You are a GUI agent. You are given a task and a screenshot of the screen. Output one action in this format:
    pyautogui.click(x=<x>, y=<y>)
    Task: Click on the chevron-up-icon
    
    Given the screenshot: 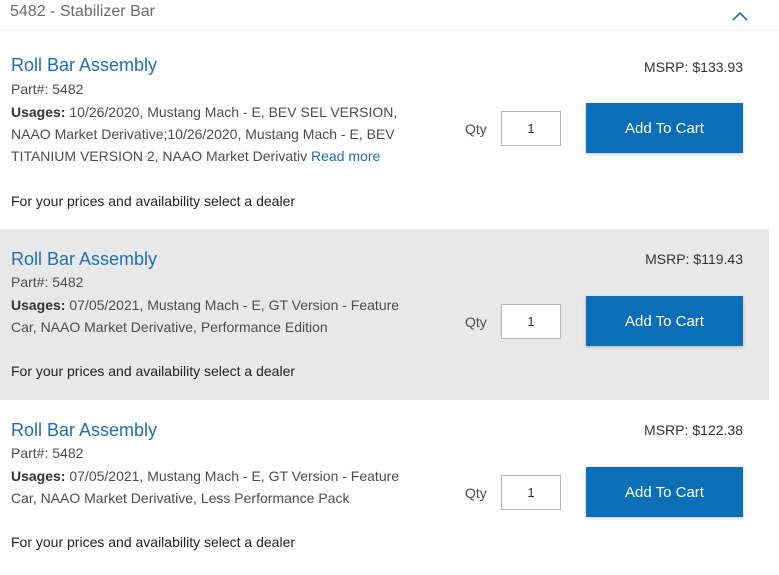 What is the action you would take?
    pyautogui.click(x=740, y=15)
    